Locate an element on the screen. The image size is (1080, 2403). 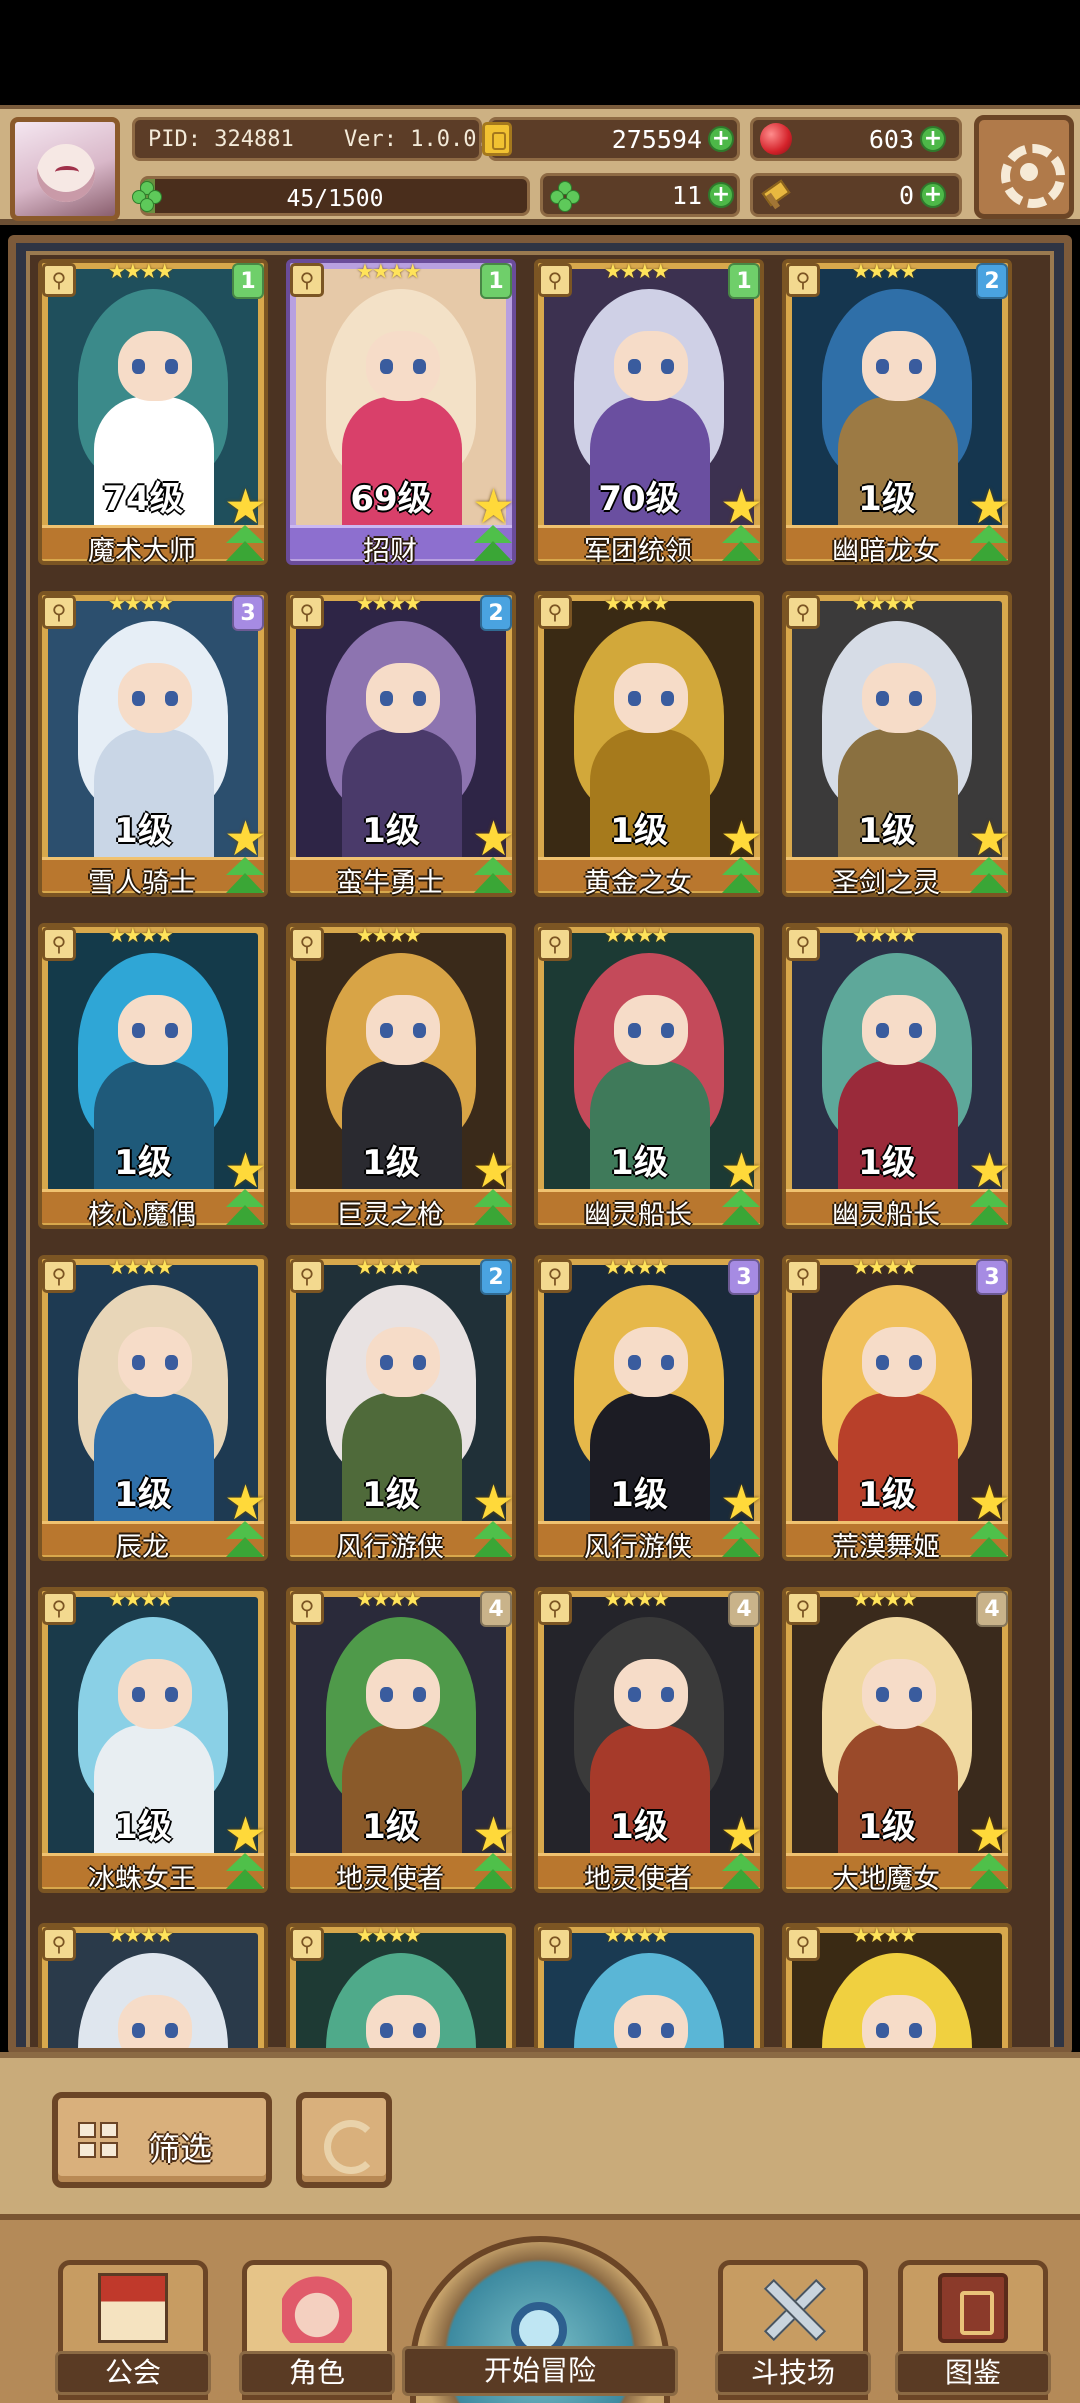
character-card: ⚲ ★★★★ 1级 巨灵之枪 ★ is located at coordinates (401, 1077).